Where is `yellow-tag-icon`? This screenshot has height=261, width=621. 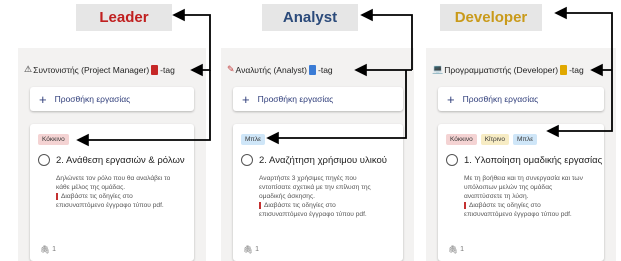 yellow-tag-icon is located at coordinates (564, 69).